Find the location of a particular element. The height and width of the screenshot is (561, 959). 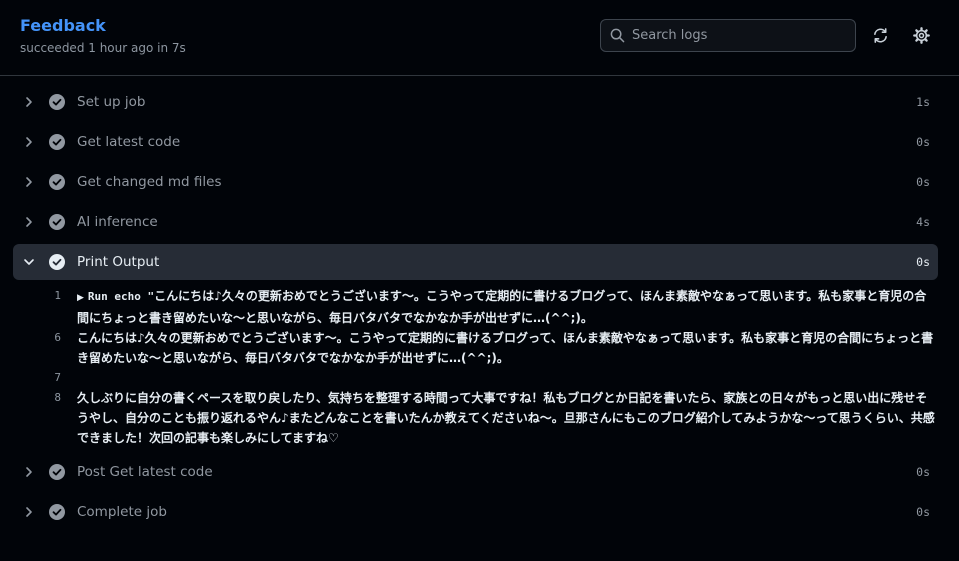

step-get-changed-md-files: Get changed md files 0s is located at coordinates (475, 182).